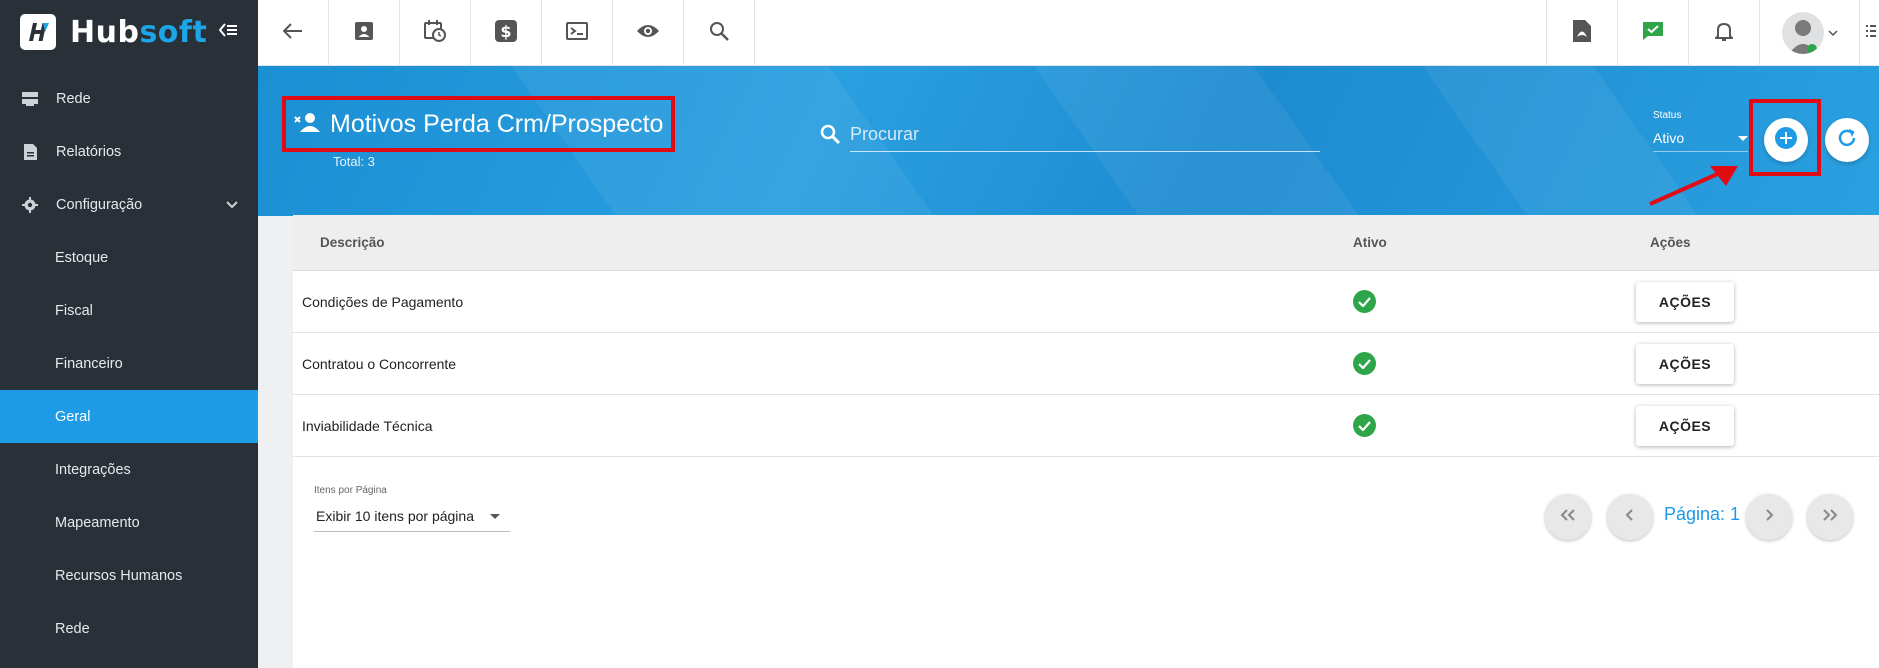  I want to click on plus-circle-icon, so click(1786, 140).